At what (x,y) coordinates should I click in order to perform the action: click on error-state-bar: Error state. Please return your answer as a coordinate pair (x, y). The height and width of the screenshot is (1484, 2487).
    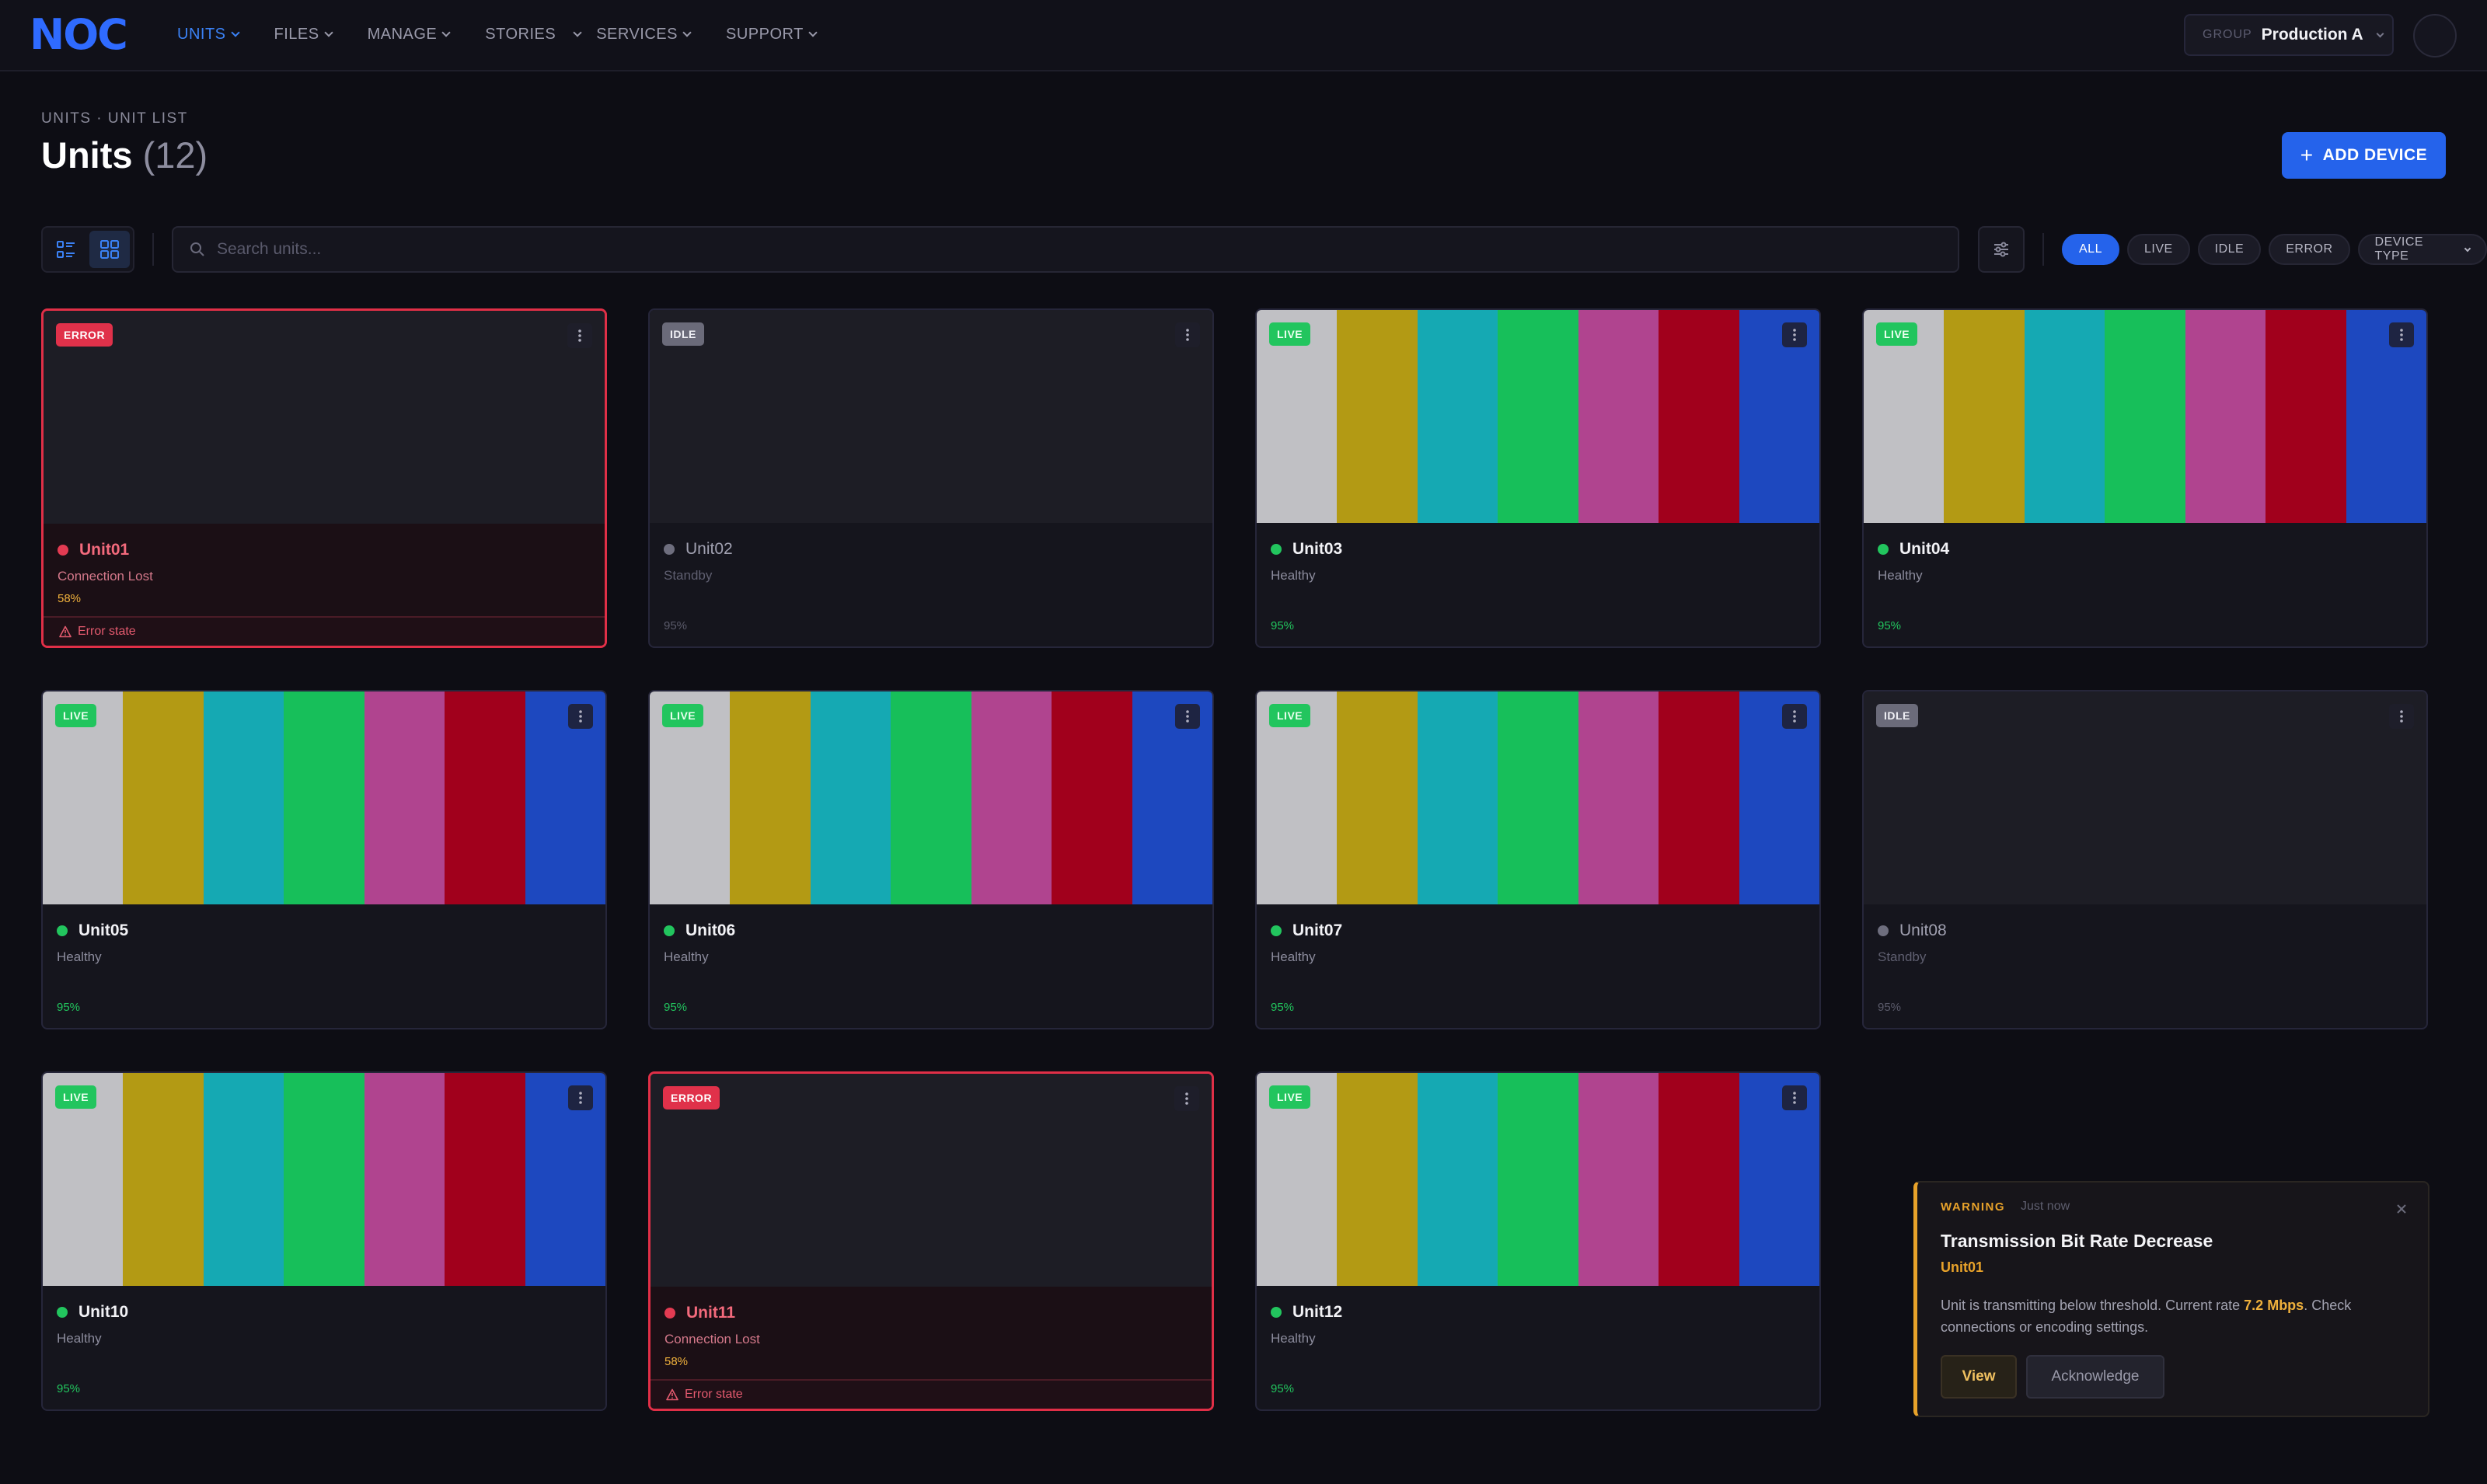
    Looking at the image, I should click on (932, 1394).